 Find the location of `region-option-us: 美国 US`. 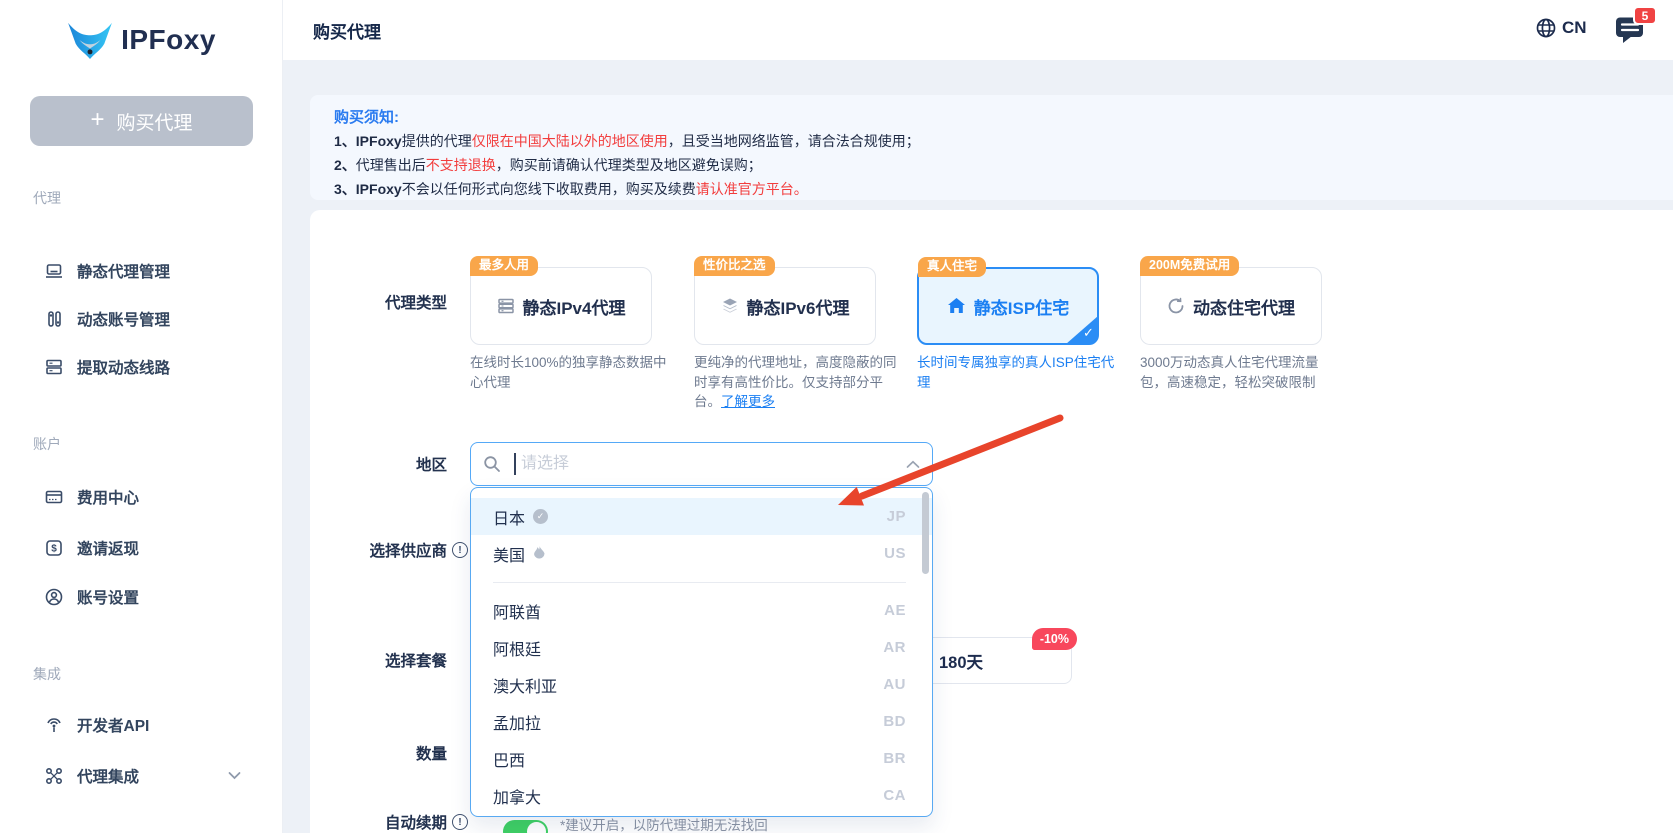

region-option-us: 美国 US is located at coordinates (701, 553).